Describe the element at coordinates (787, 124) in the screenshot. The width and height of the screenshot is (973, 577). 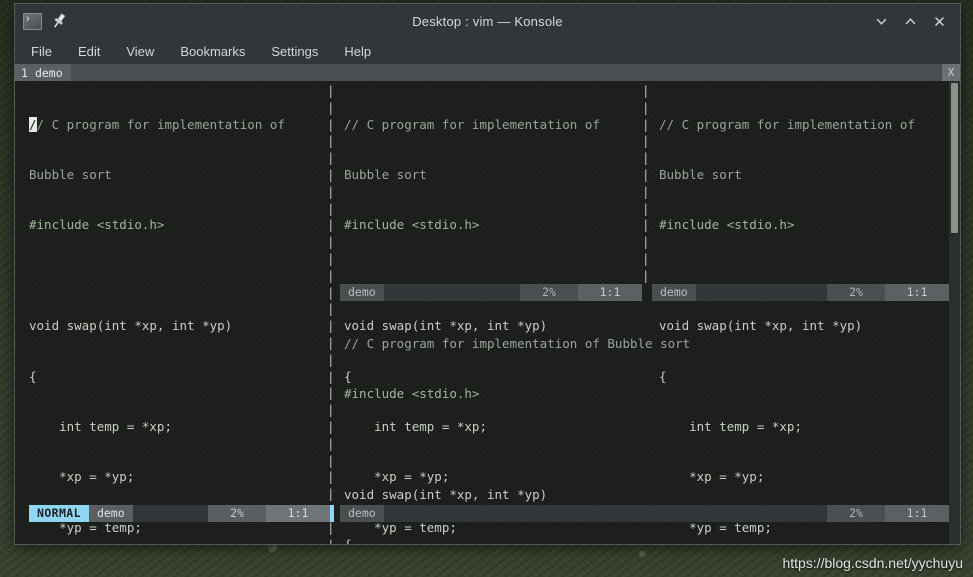
I see `pane-tr-line-0: // C program for implementation of` at that location.